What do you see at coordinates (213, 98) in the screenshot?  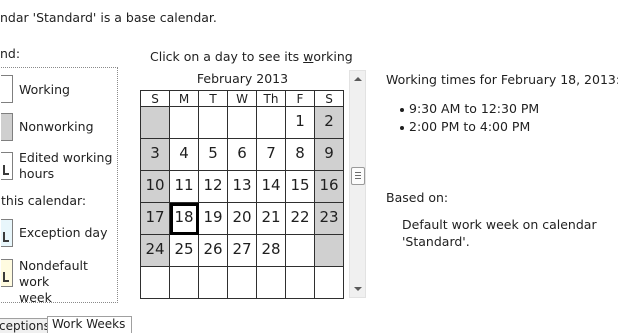 I see `weekday-header: T` at bounding box center [213, 98].